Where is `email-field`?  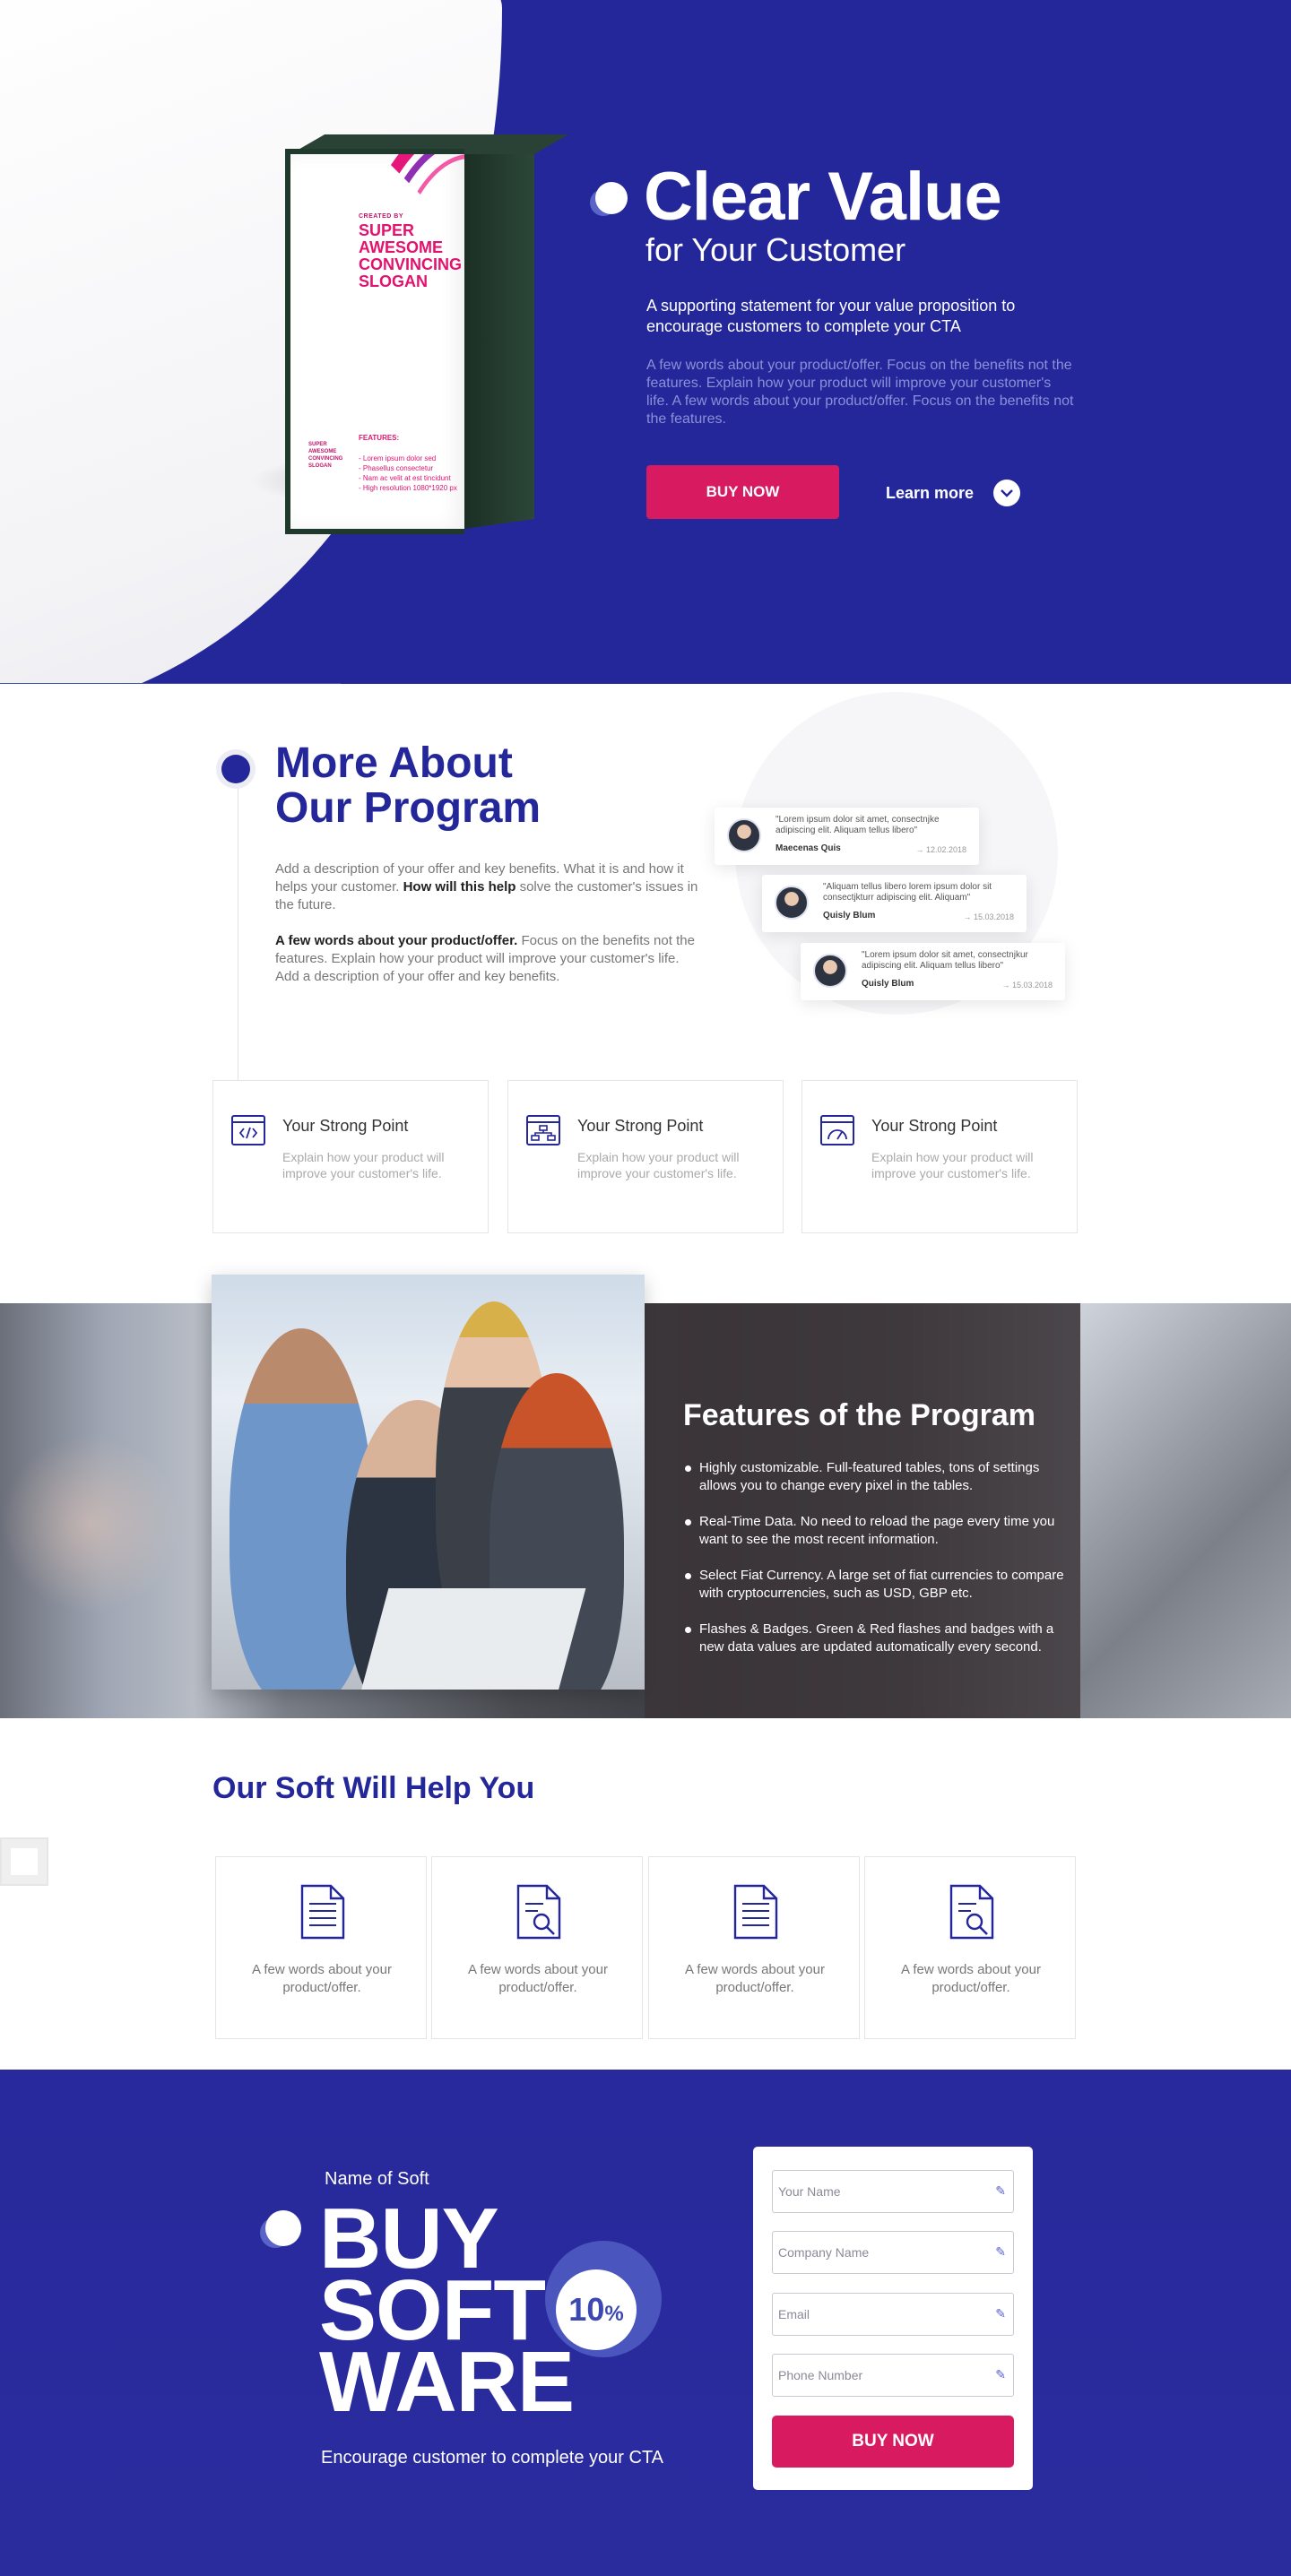
email-field is located at coordinates (893, 2314).